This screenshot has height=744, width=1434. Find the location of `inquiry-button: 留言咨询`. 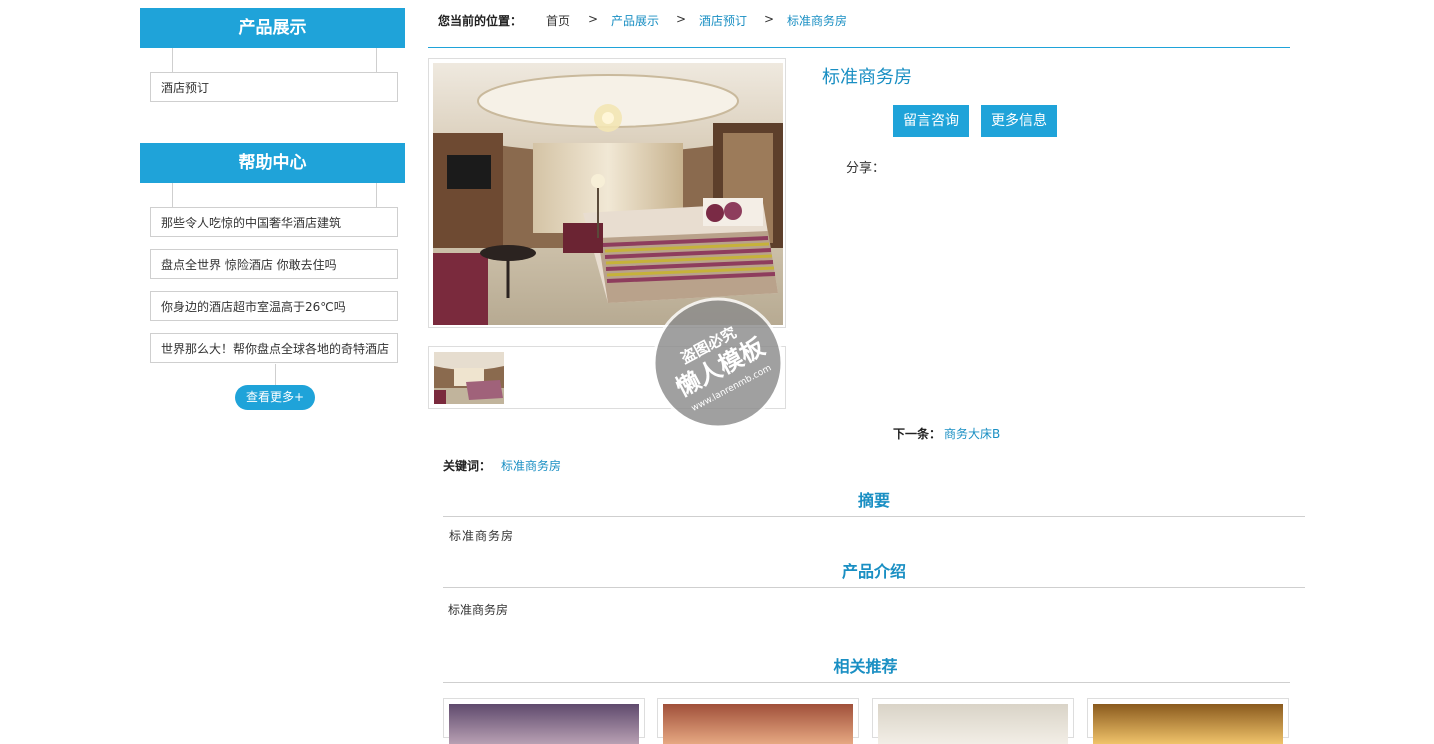

inquiry-button: 留言咨询 is located at coordinates (931, 121).